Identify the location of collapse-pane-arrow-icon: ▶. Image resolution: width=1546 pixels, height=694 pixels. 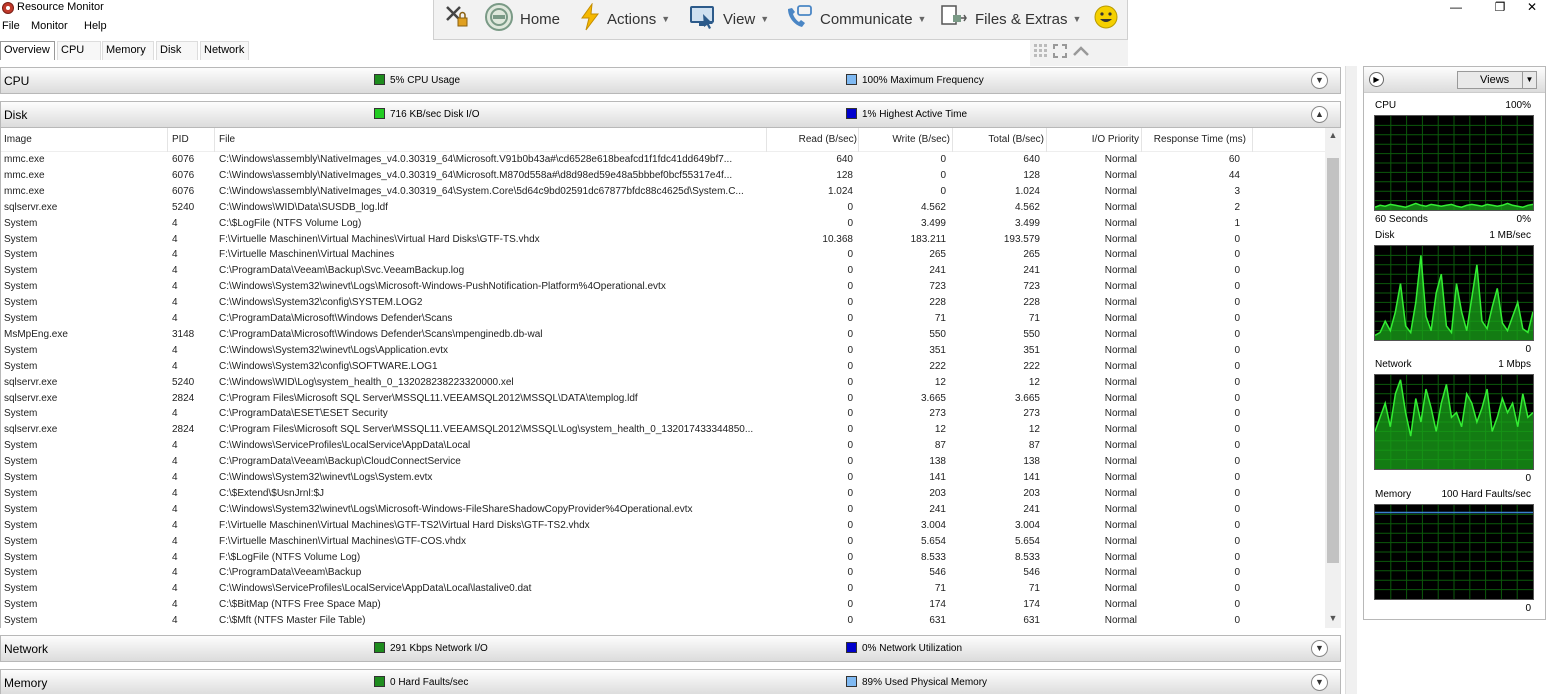
(1376, 79).